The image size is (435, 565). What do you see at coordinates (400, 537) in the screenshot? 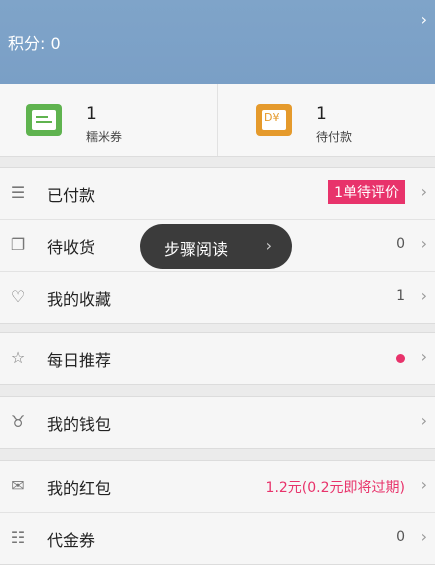
I see `row-voucher-value: 0` at bounding box center [400, 537].